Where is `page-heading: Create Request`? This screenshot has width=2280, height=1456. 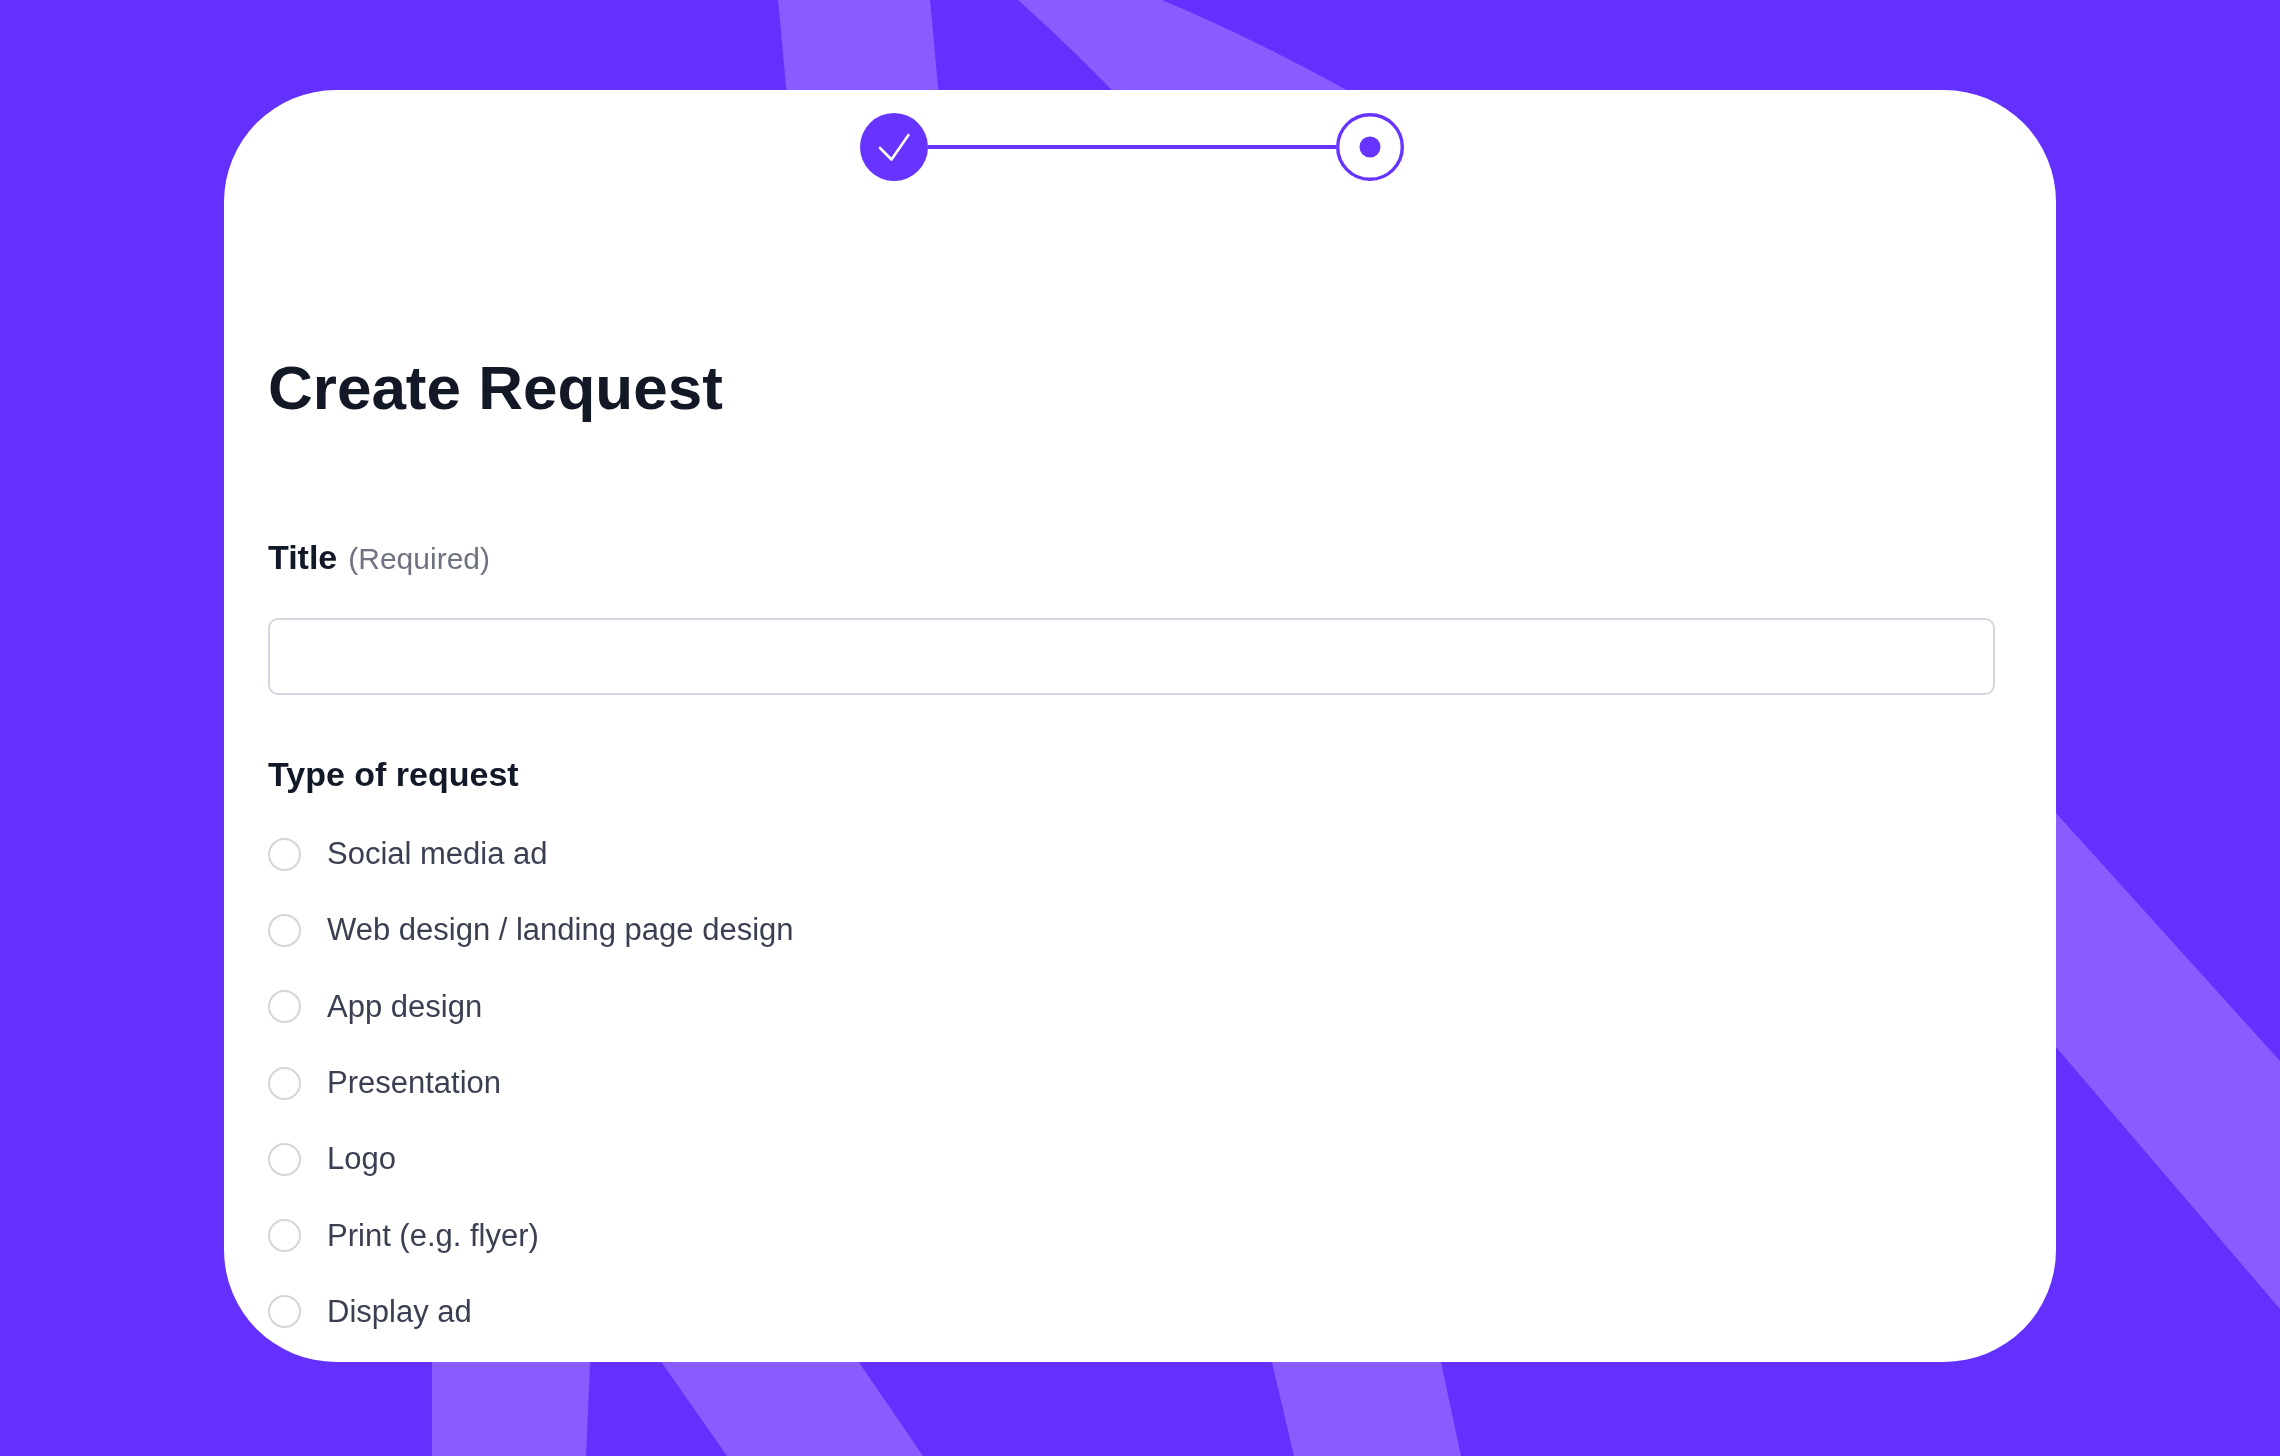 page-heading: Create Request is located at coordinates (495, 388).